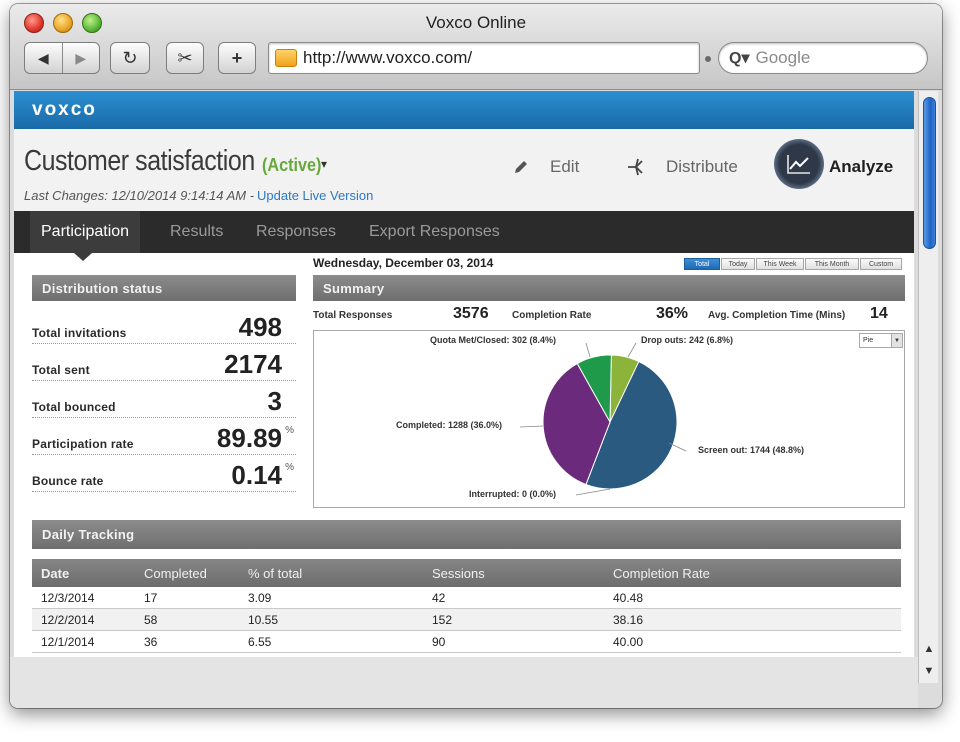  Describe the element at coordinates (164, 326) in the screenshot. I see `metric-total-invitations: Total invitations 498` at that location.